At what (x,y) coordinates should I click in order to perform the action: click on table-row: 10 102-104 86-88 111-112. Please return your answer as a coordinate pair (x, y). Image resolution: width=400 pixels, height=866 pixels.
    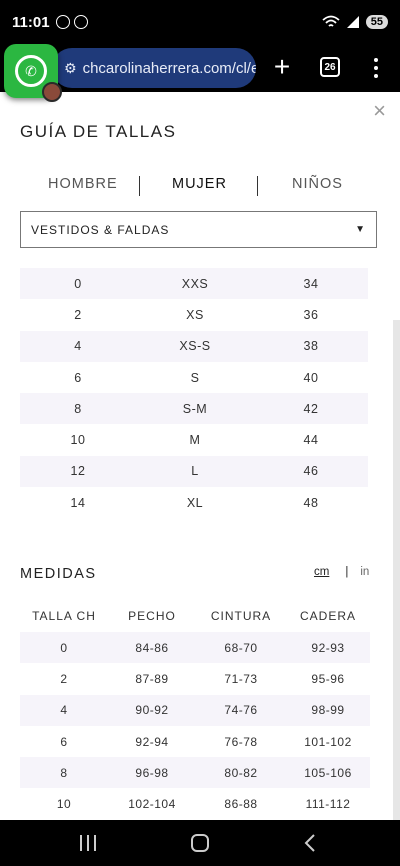
    Looking at the image, I should click on (203, 804).